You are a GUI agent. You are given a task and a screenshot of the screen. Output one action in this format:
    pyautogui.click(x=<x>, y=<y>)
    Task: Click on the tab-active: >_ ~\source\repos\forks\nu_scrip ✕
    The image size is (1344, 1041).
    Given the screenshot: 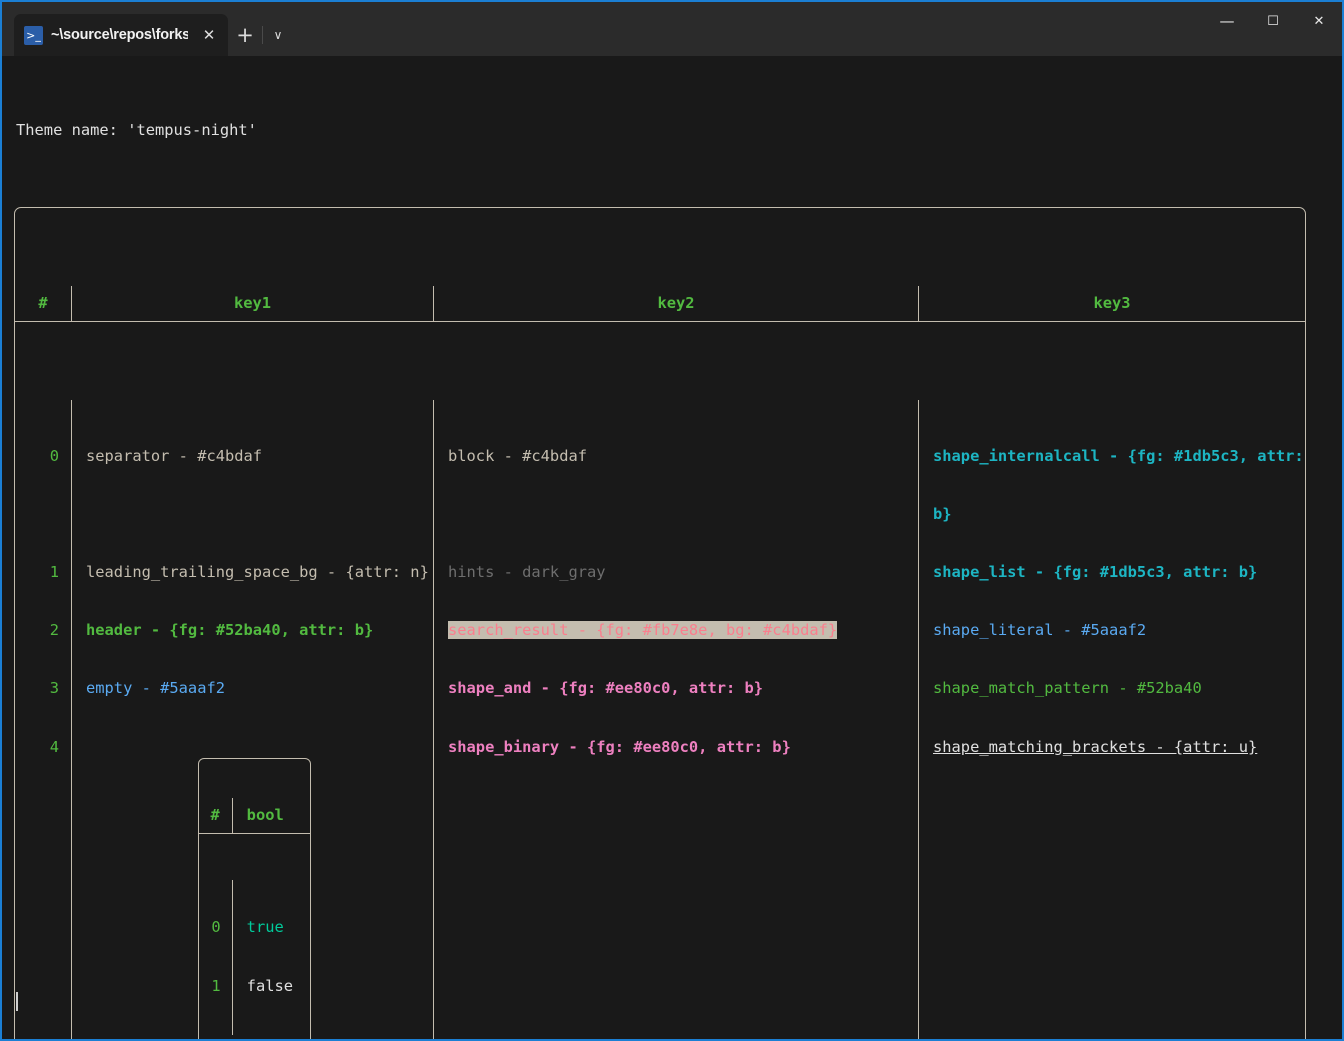 What is the action you would take?
    pyautogui.click(x=121, y=35)
    